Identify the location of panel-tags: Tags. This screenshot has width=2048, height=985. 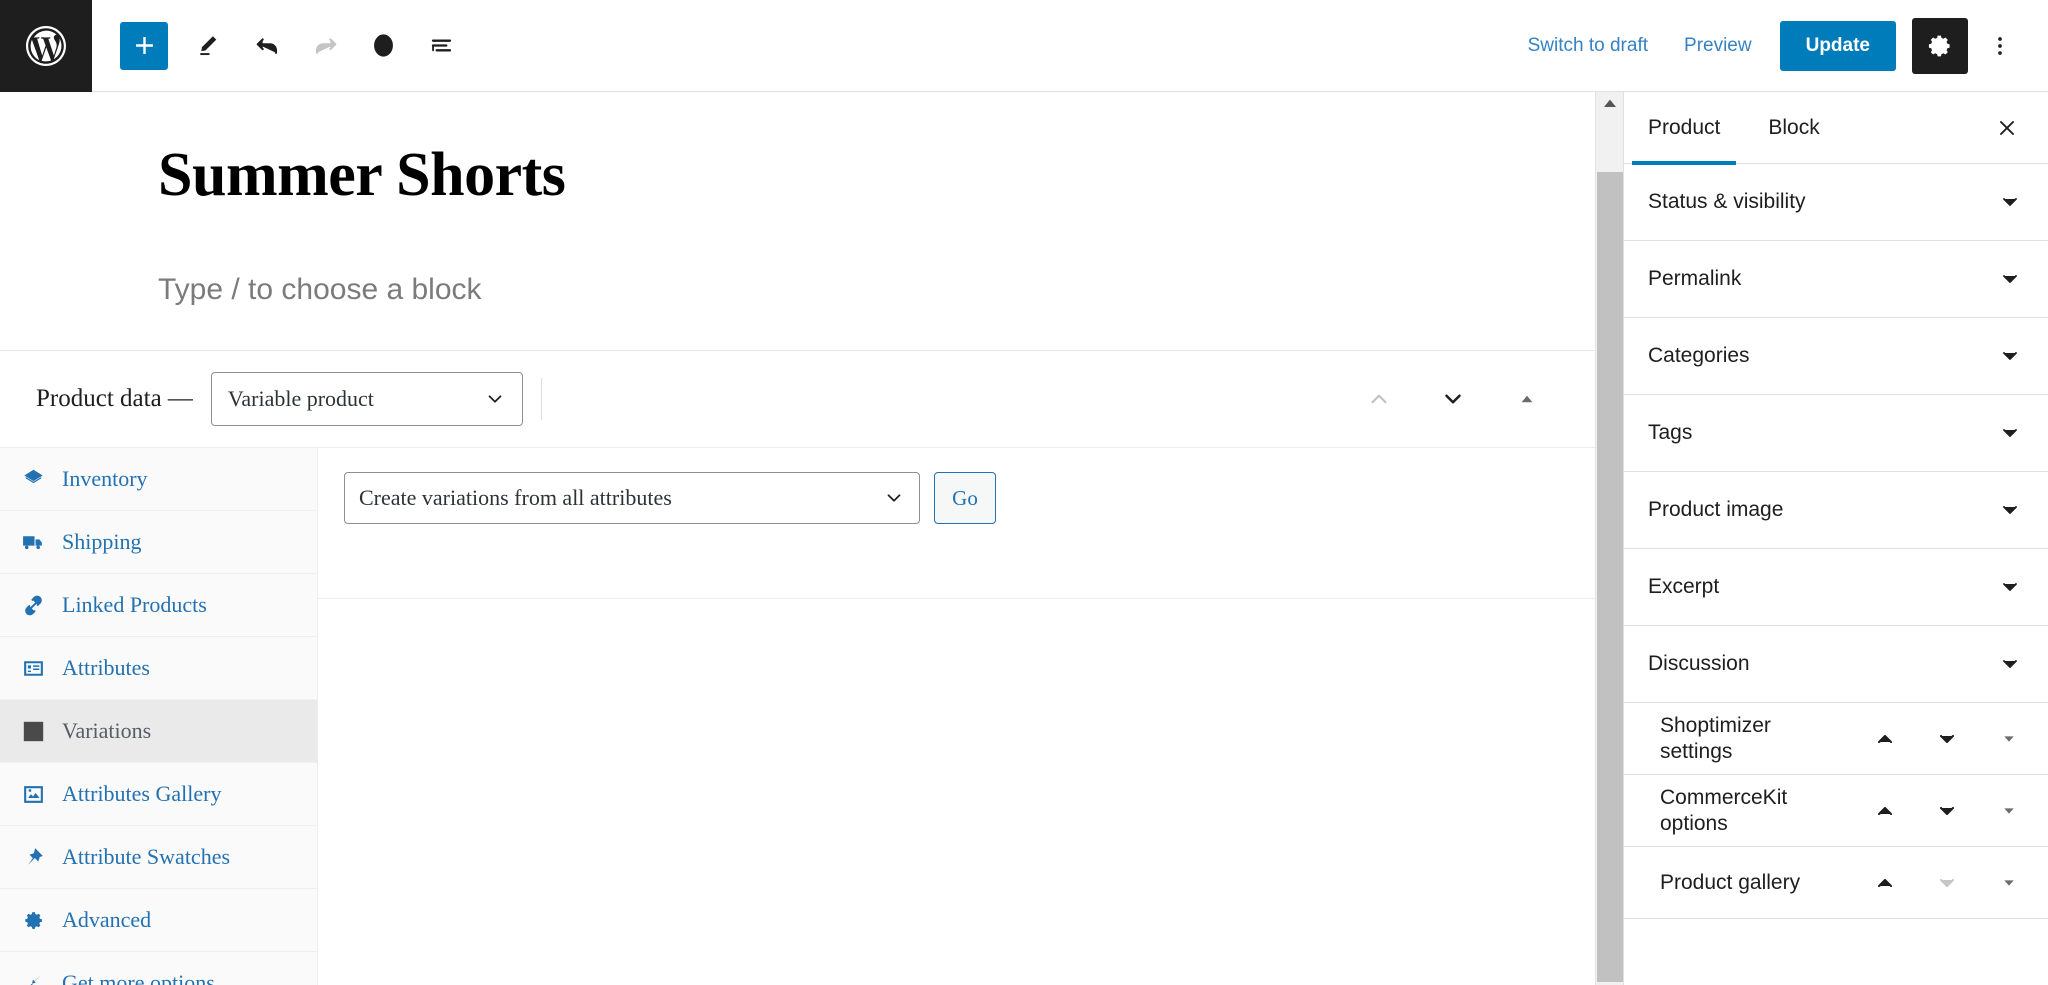
(1836, 433).